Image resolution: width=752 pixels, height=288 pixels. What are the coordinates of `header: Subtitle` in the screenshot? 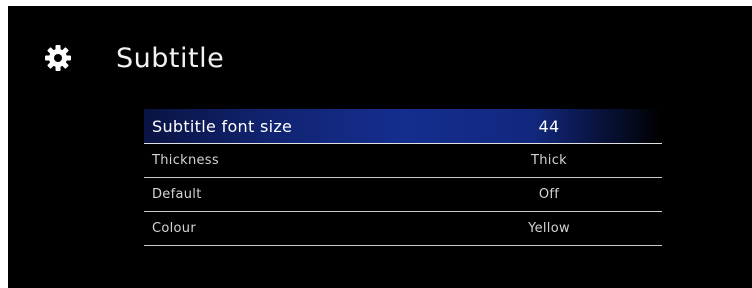 It's located at (131, 58).